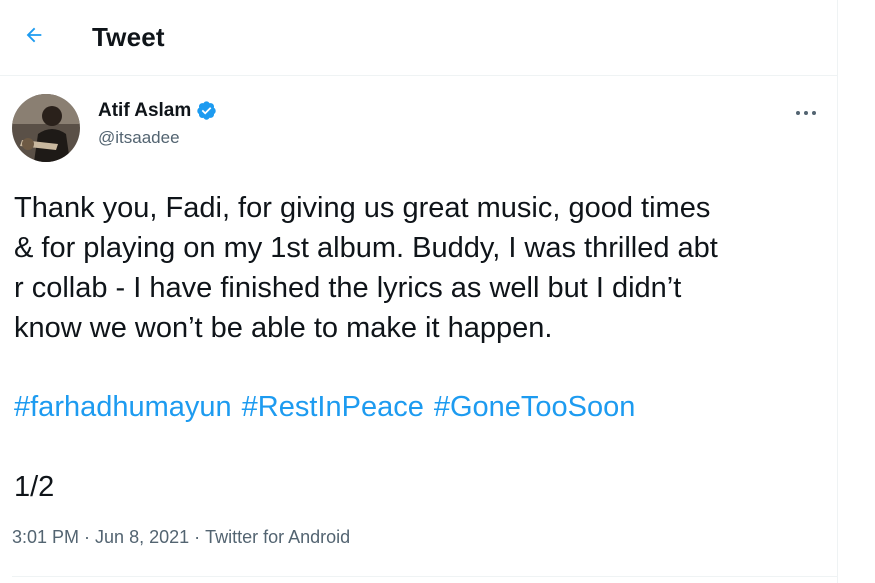 This screenshot has width=875, height=583. I want to click on more-dots-icon, so click(806, 112).